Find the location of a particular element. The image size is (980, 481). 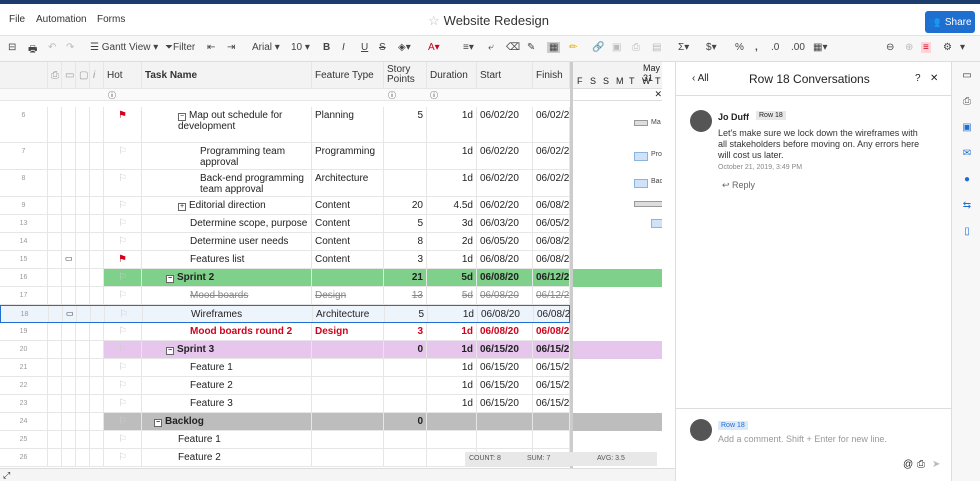

story-points-cell: 21 is located at coordinates (405, 277).